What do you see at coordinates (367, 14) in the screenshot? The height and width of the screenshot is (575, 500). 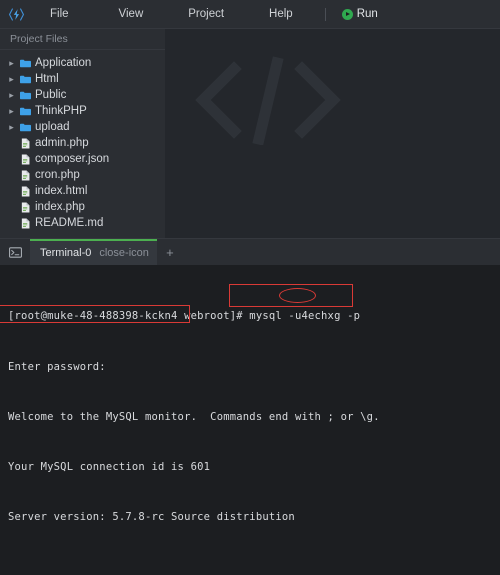 I see `run-button-label: Run` at bounding box center [367, 14].